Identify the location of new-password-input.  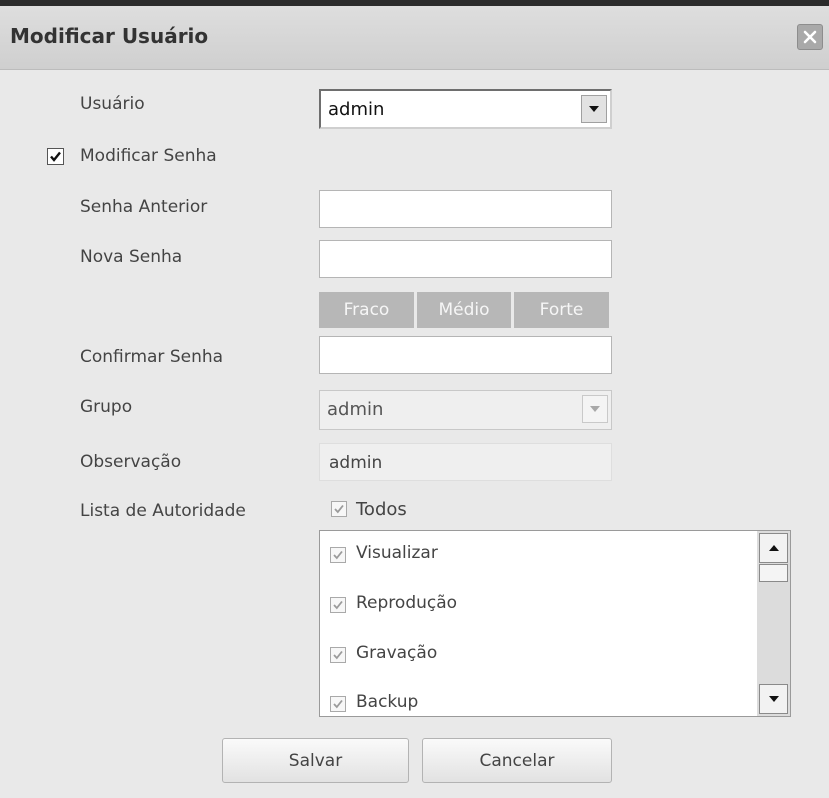
(465, 259).